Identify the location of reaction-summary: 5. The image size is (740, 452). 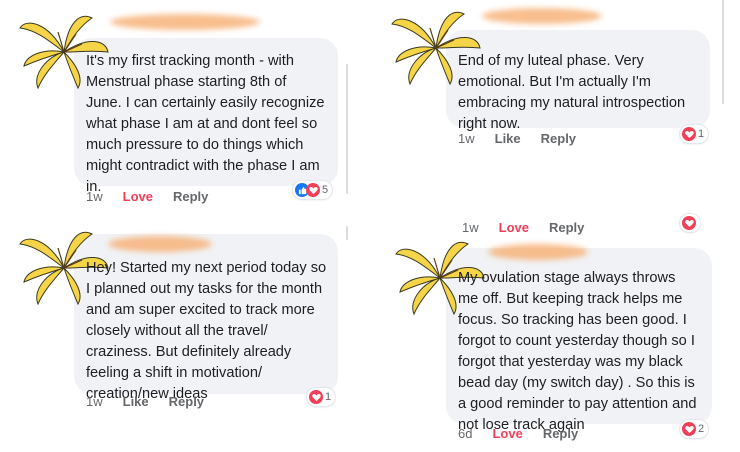
(313, 190).